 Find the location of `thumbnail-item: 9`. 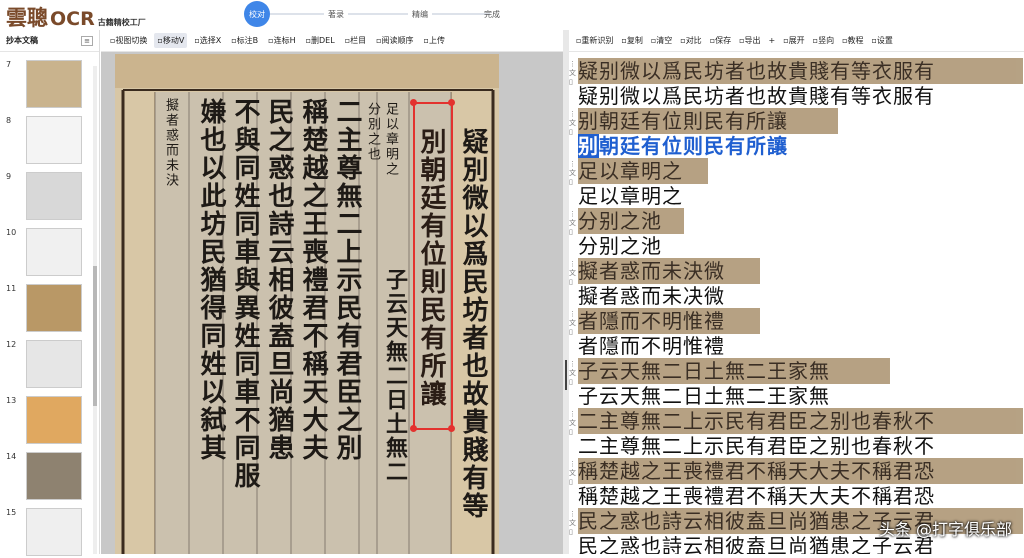

thumbnail-item: 9 is located at coordinates (47, 197).